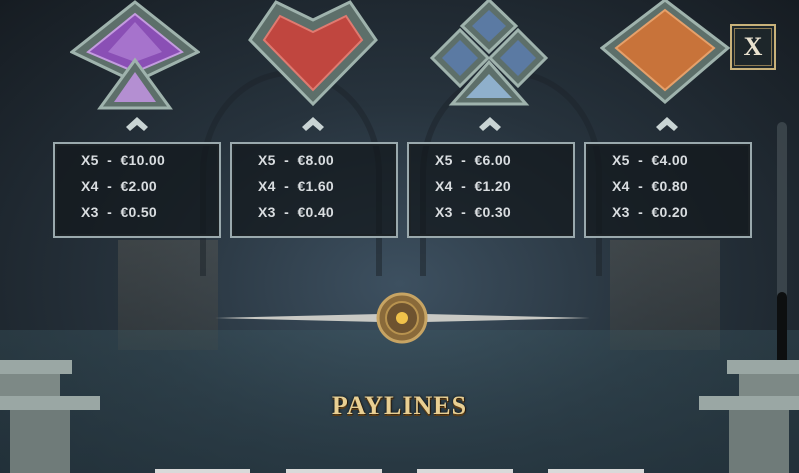 The image size is (799, 473). Describe the element at coordinates (296, 160) in the screenshot. I see `paytable-row: X5 - €8.00` at that location.